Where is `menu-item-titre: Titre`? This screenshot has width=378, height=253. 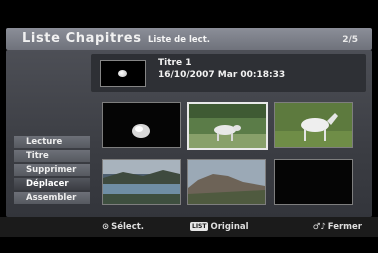 menu-item-titre: Titre is located at coordinates (52, 156).